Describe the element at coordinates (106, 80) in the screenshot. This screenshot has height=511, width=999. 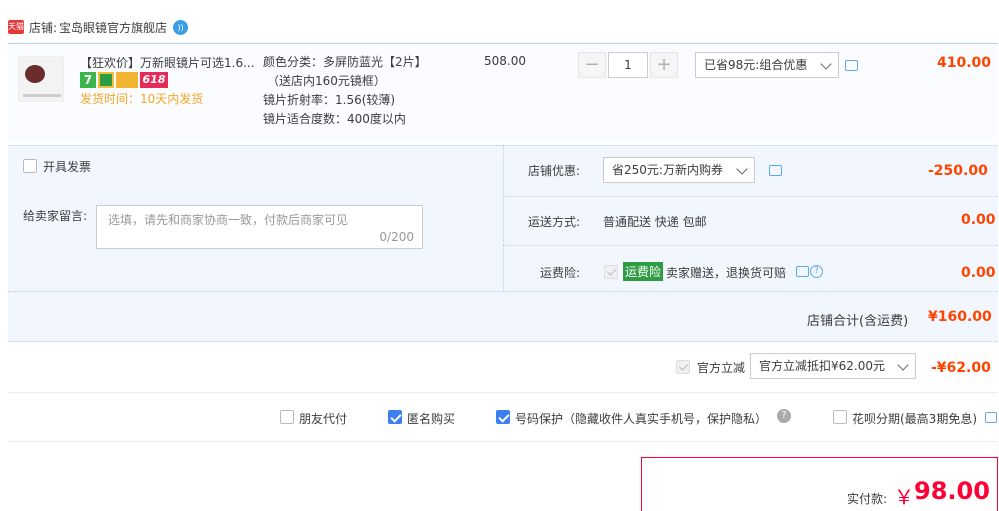
I see `guarantee-icon` at that location.